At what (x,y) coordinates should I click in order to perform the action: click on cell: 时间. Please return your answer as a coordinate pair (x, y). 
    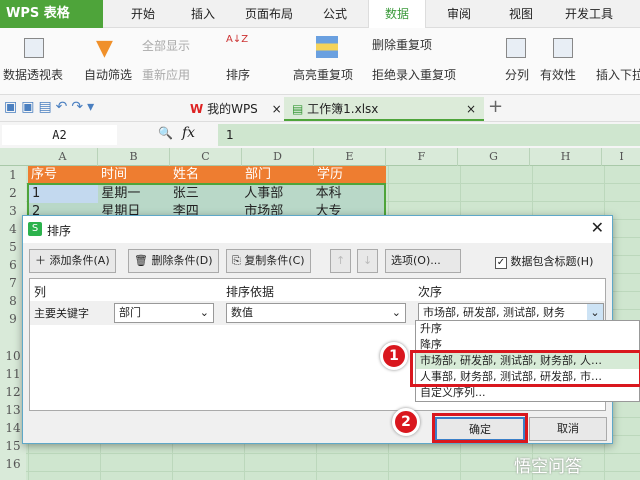
    Looking at the image, I should click on (134, 175).